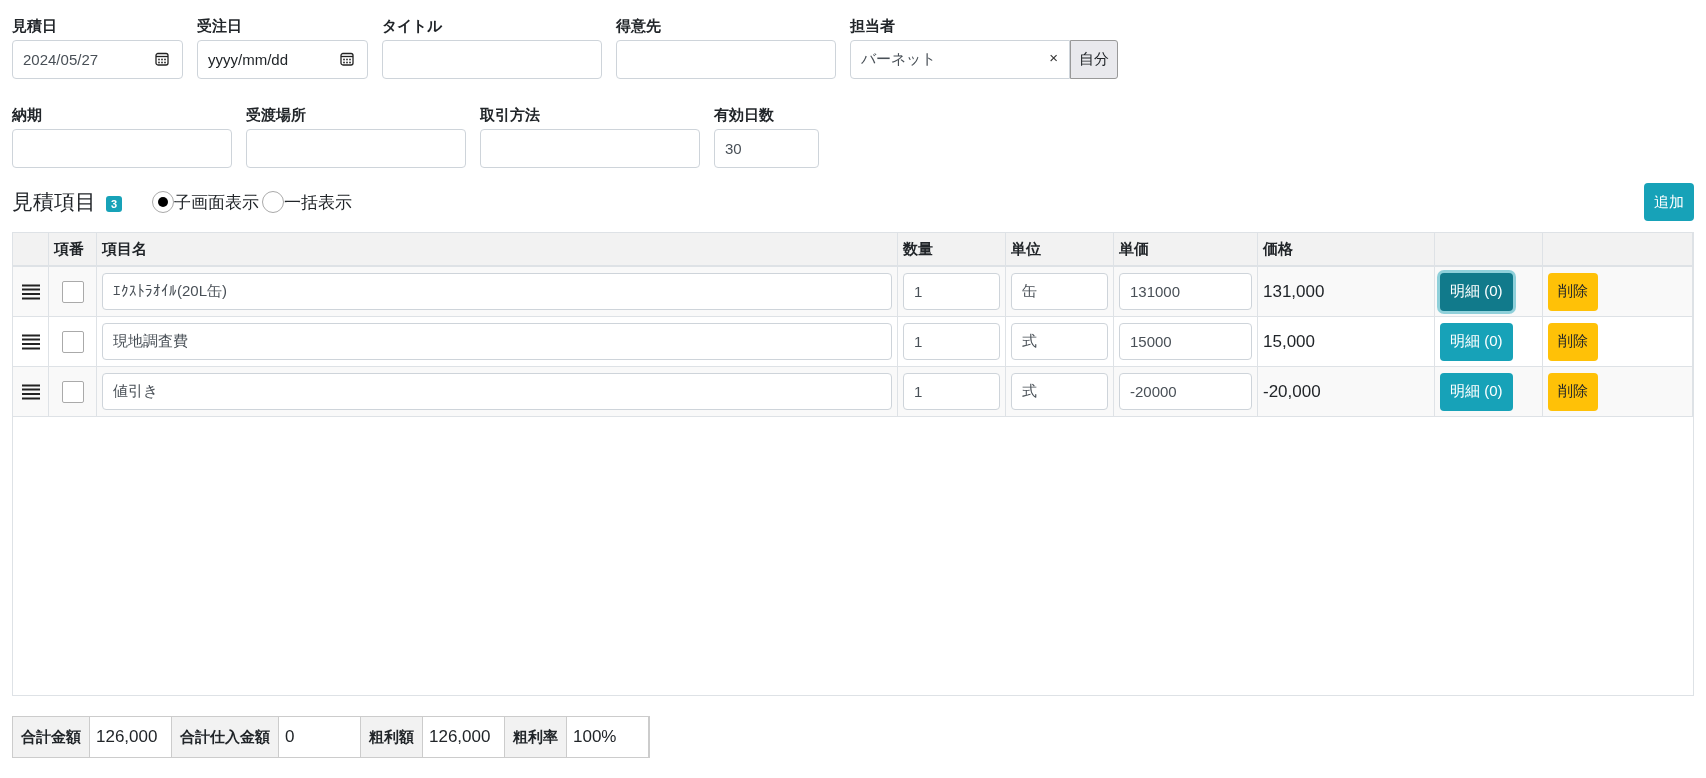 The height and width of the screenshot is (778, 1706). What do you see at coordinates (318, 202) in the screenshot?
I see `radio-label: 一括表示` at bounding box center [318, 202].